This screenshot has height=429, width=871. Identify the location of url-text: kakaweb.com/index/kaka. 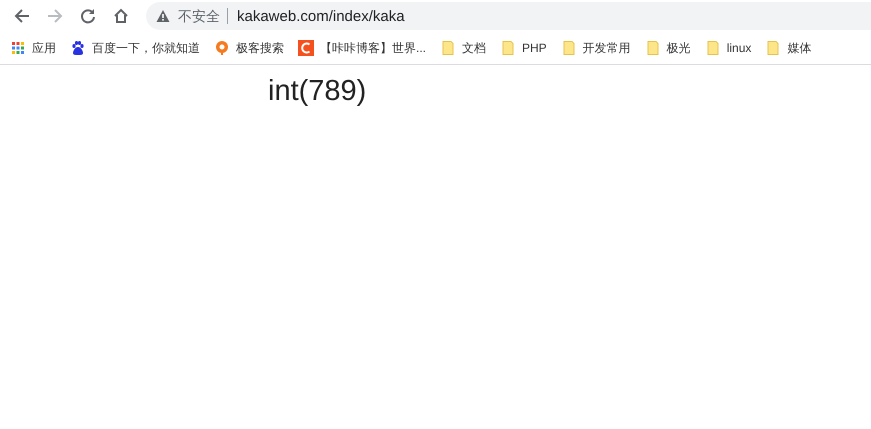
(321, 16).